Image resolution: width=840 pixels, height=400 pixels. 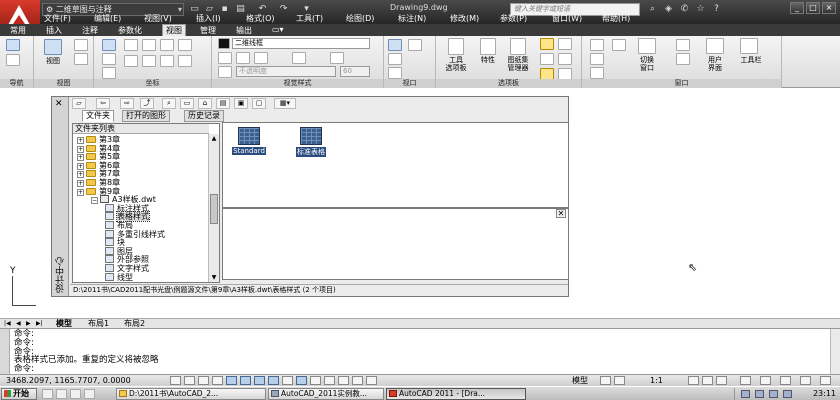 What do you see at coordinates (357, 380) in the screenshot?
I see `selection-cycling-toggle` at bounding box center [357, 380].